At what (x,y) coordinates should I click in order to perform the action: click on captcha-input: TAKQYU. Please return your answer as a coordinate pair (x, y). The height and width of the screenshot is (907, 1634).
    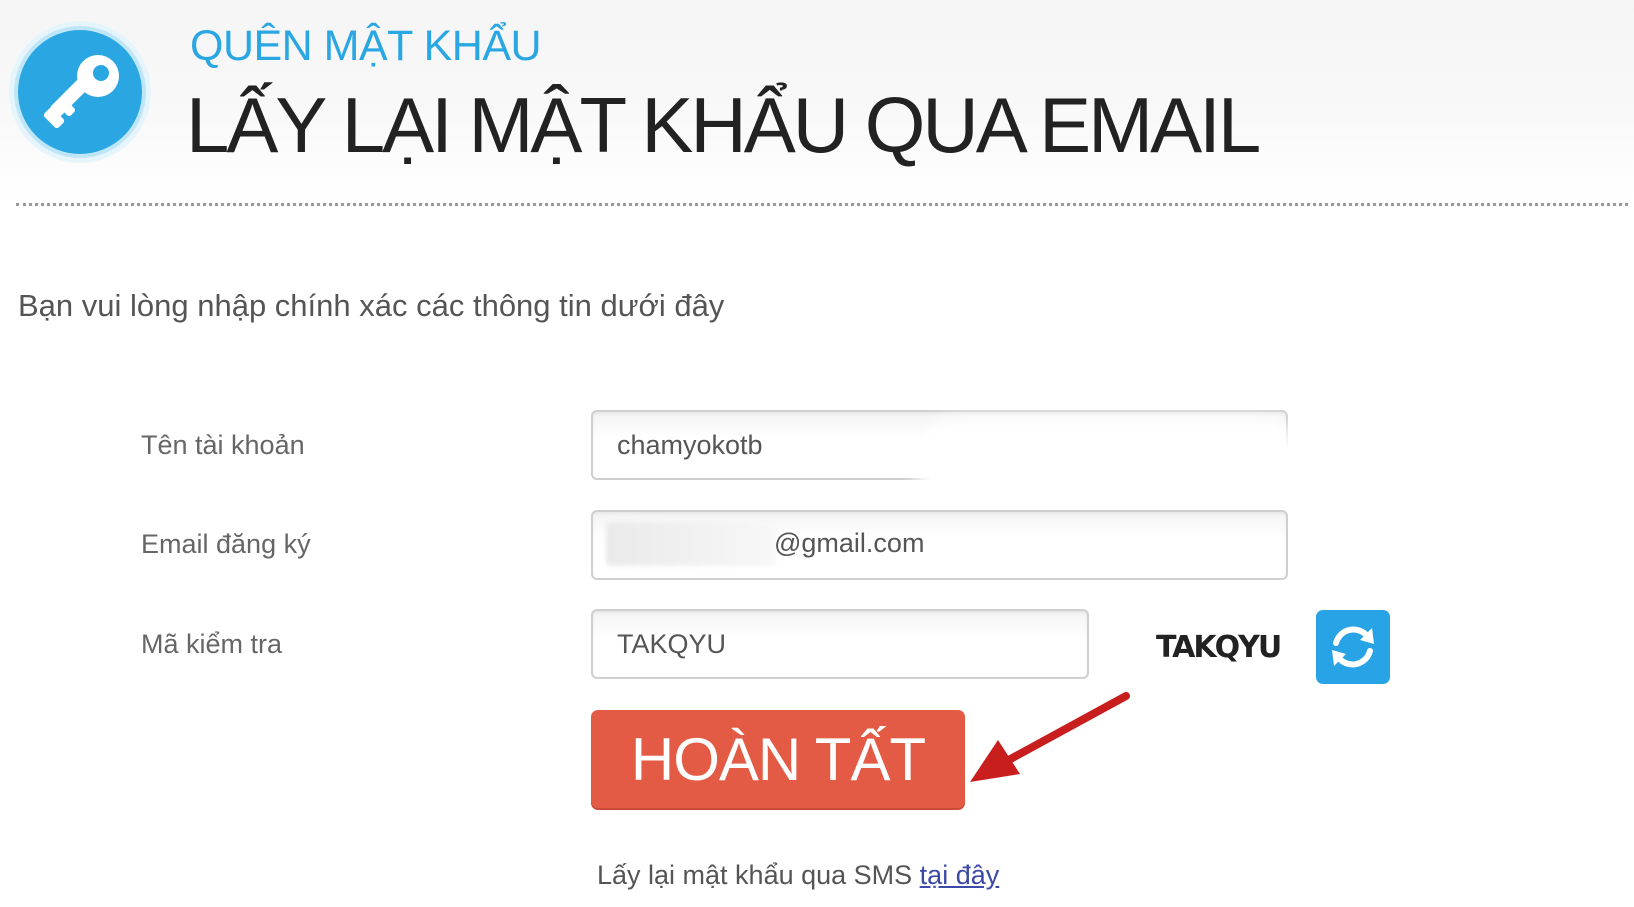
    Looking at the image, I should click on (840, 644).